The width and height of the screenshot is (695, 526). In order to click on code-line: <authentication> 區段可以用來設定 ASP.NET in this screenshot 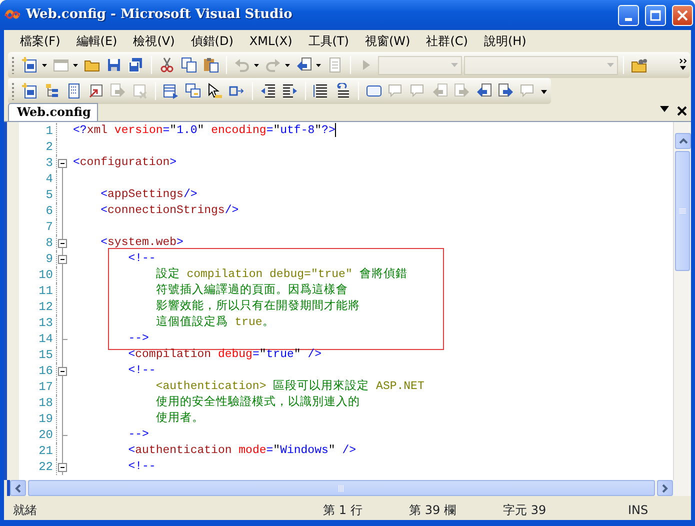, I will do `click(289, 387)`.